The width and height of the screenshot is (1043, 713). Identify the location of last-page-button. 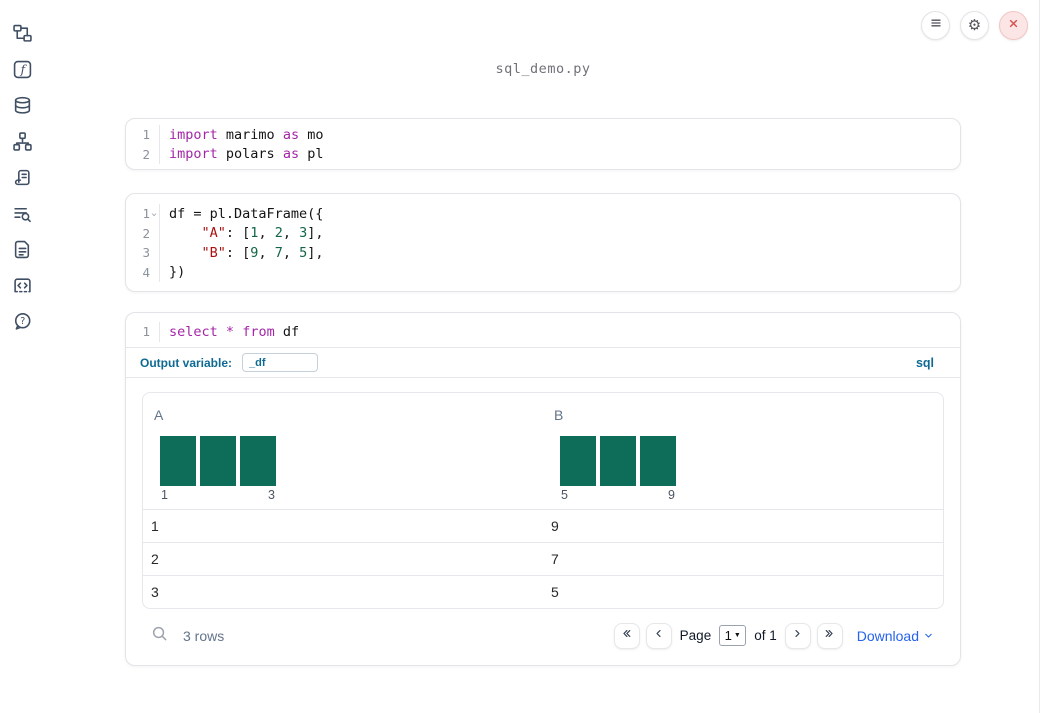
(829, 635).